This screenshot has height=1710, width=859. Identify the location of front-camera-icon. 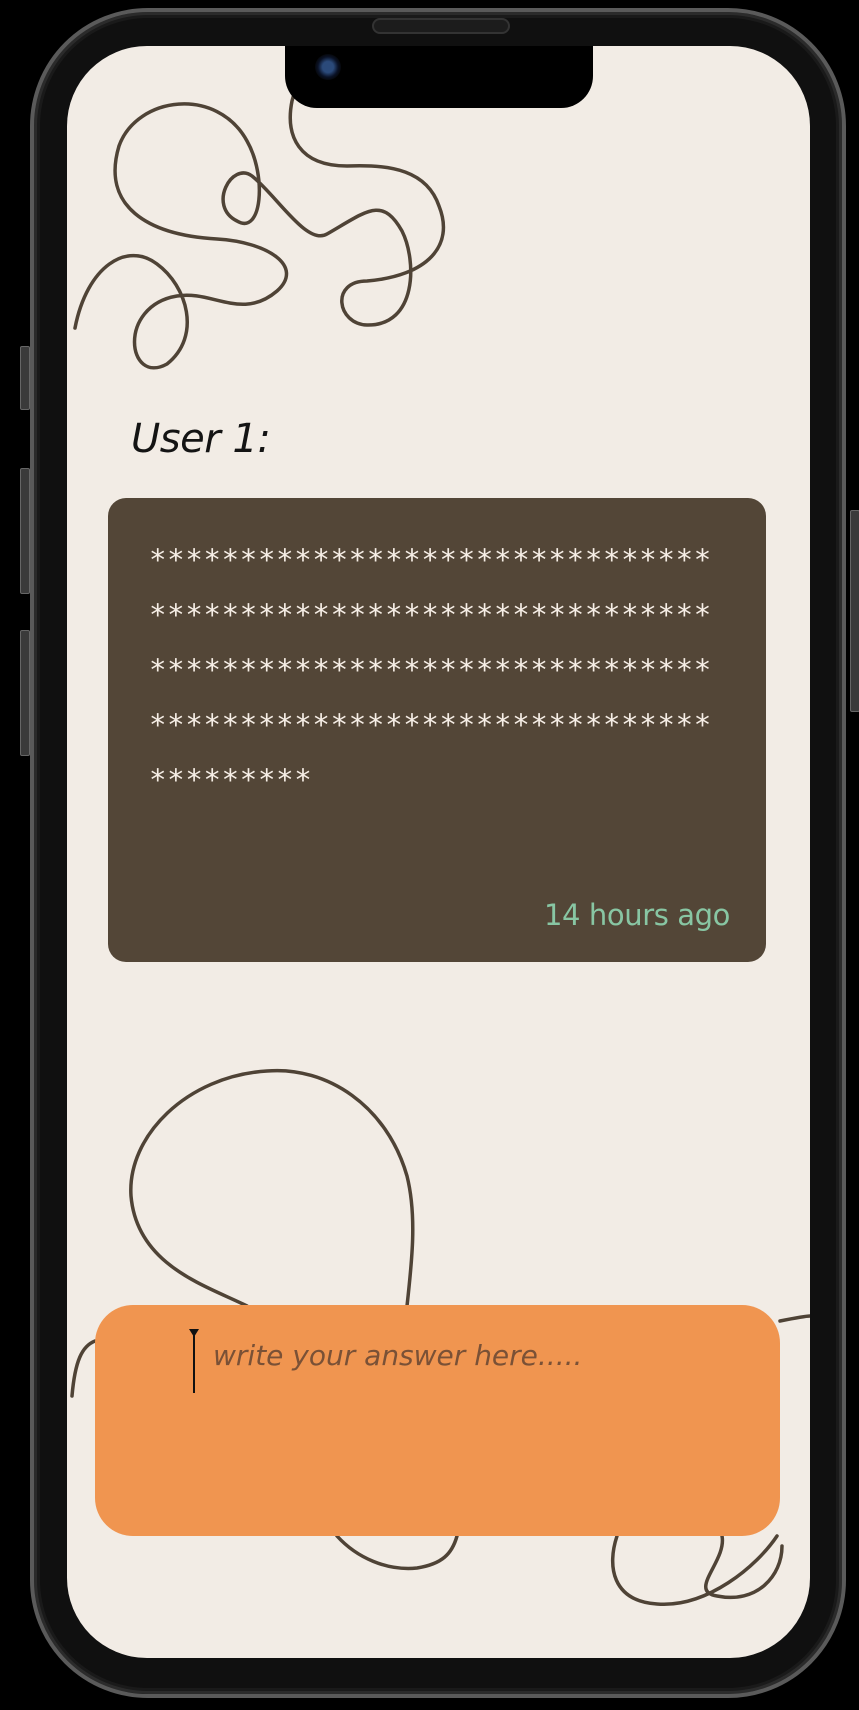
(328, 67).